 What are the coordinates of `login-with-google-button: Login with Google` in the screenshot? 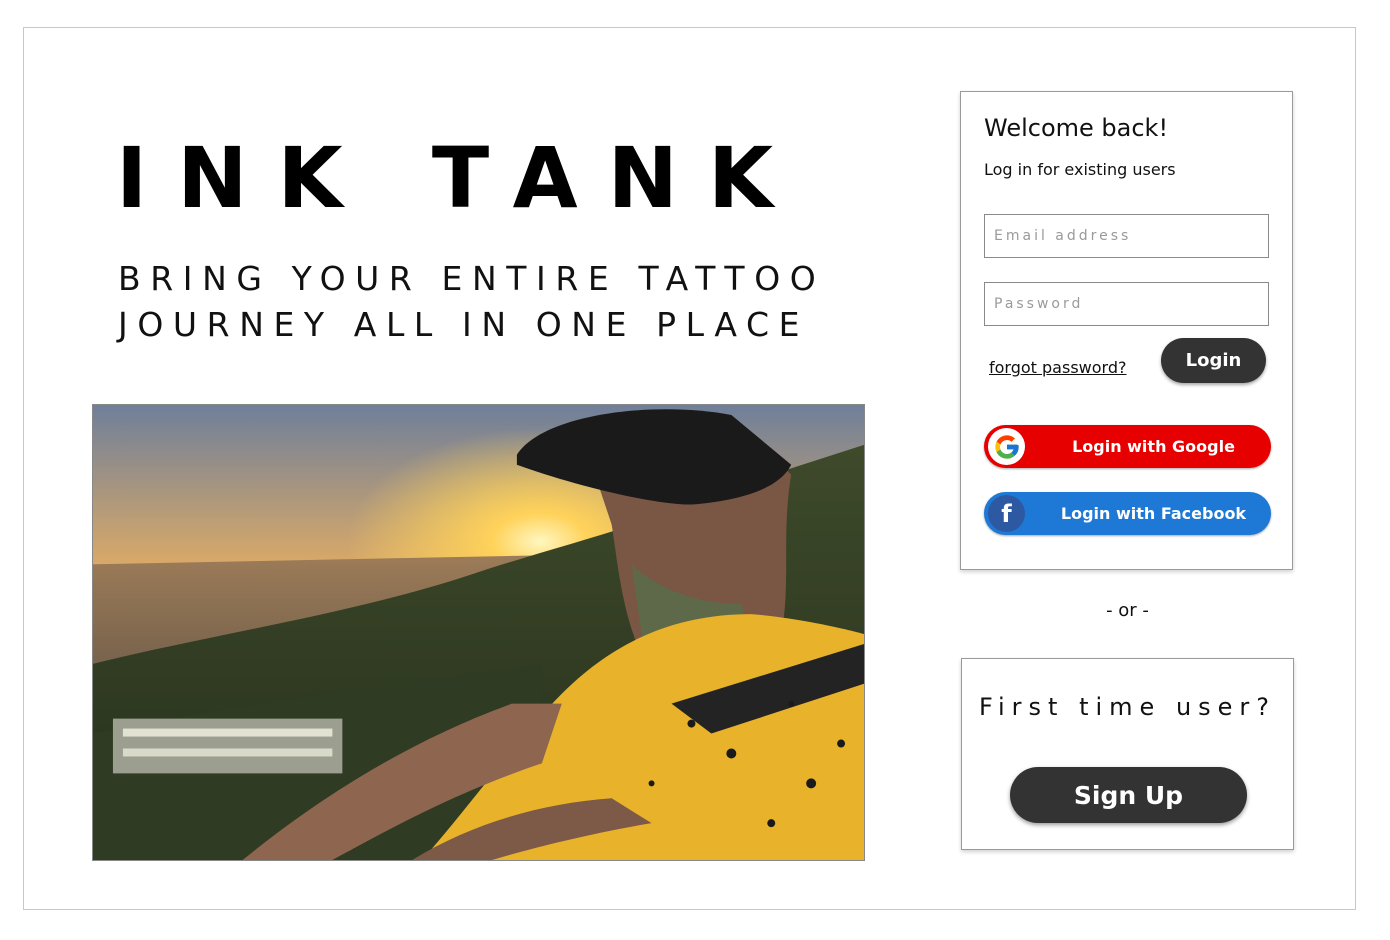 It's located at (1127, 446).